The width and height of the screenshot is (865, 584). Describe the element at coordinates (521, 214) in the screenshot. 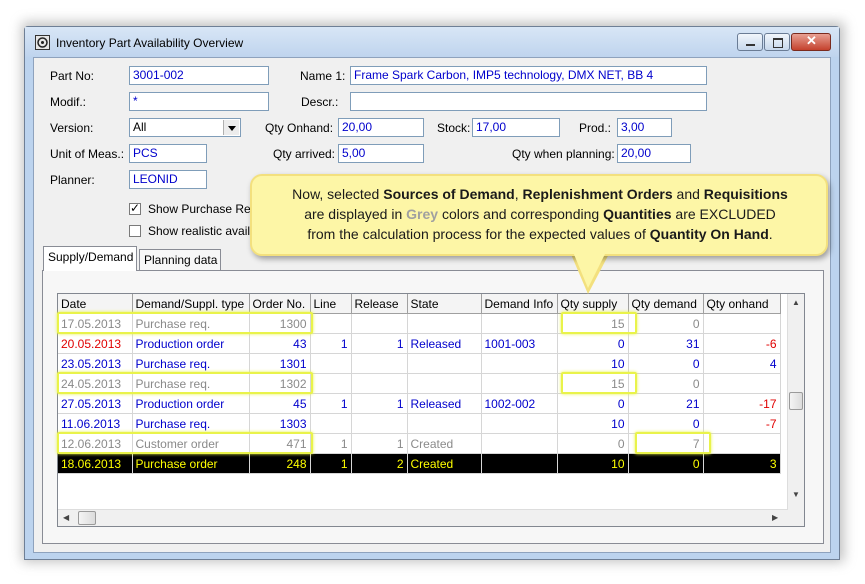

I see `callout-text-part: colors and corresponding` at that location.